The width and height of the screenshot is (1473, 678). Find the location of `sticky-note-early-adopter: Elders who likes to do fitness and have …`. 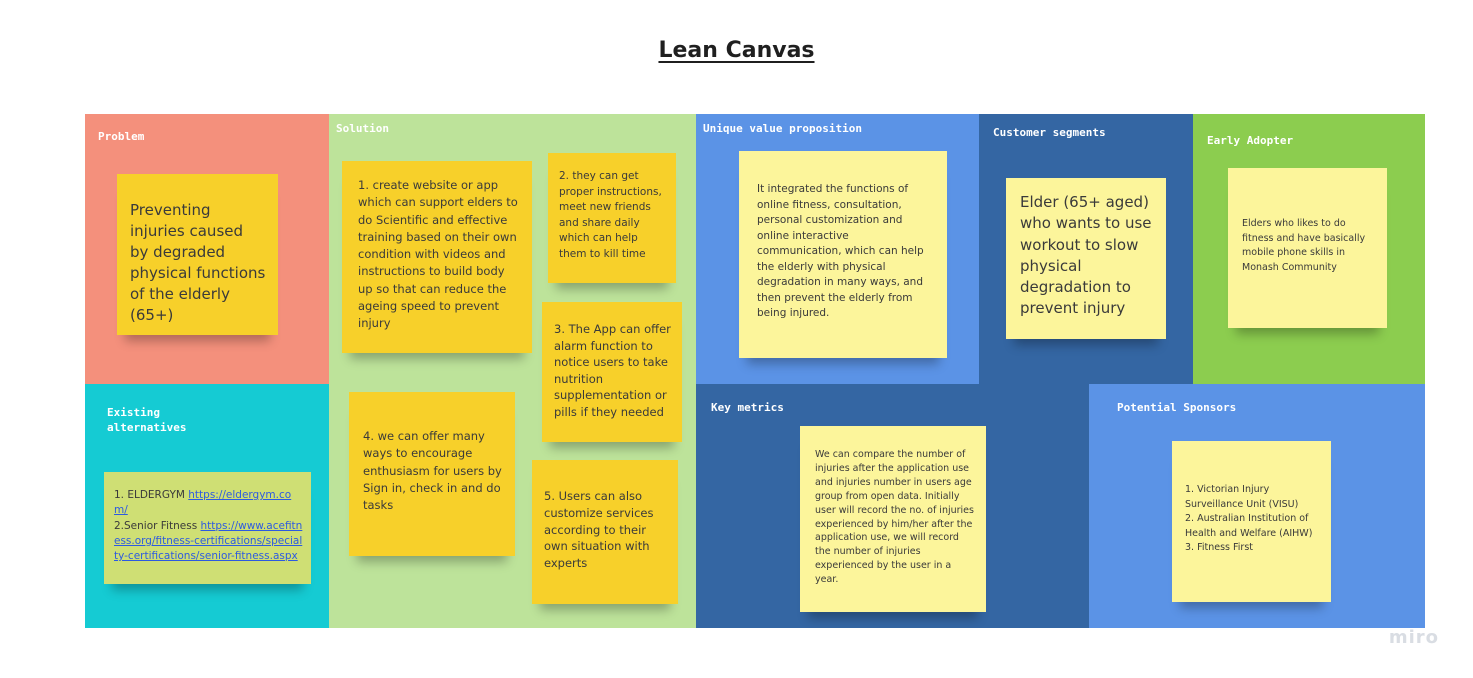

sticky-note-early-adopter: Elders who likes to do fitness and have … is located at coordinates (1307, 248).